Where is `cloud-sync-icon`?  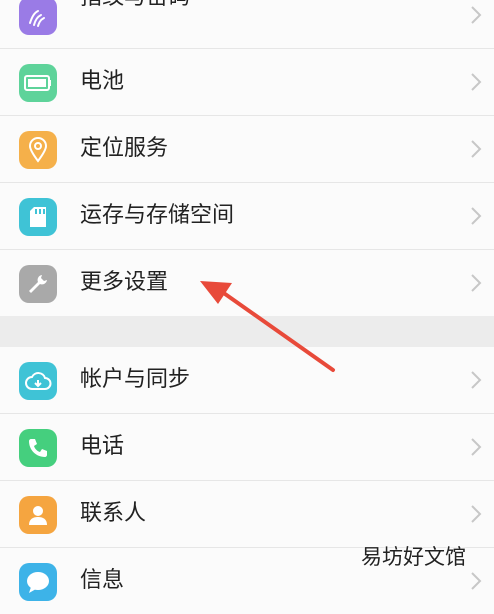
cloud-sync-icon is located at coordinates (38, 381).